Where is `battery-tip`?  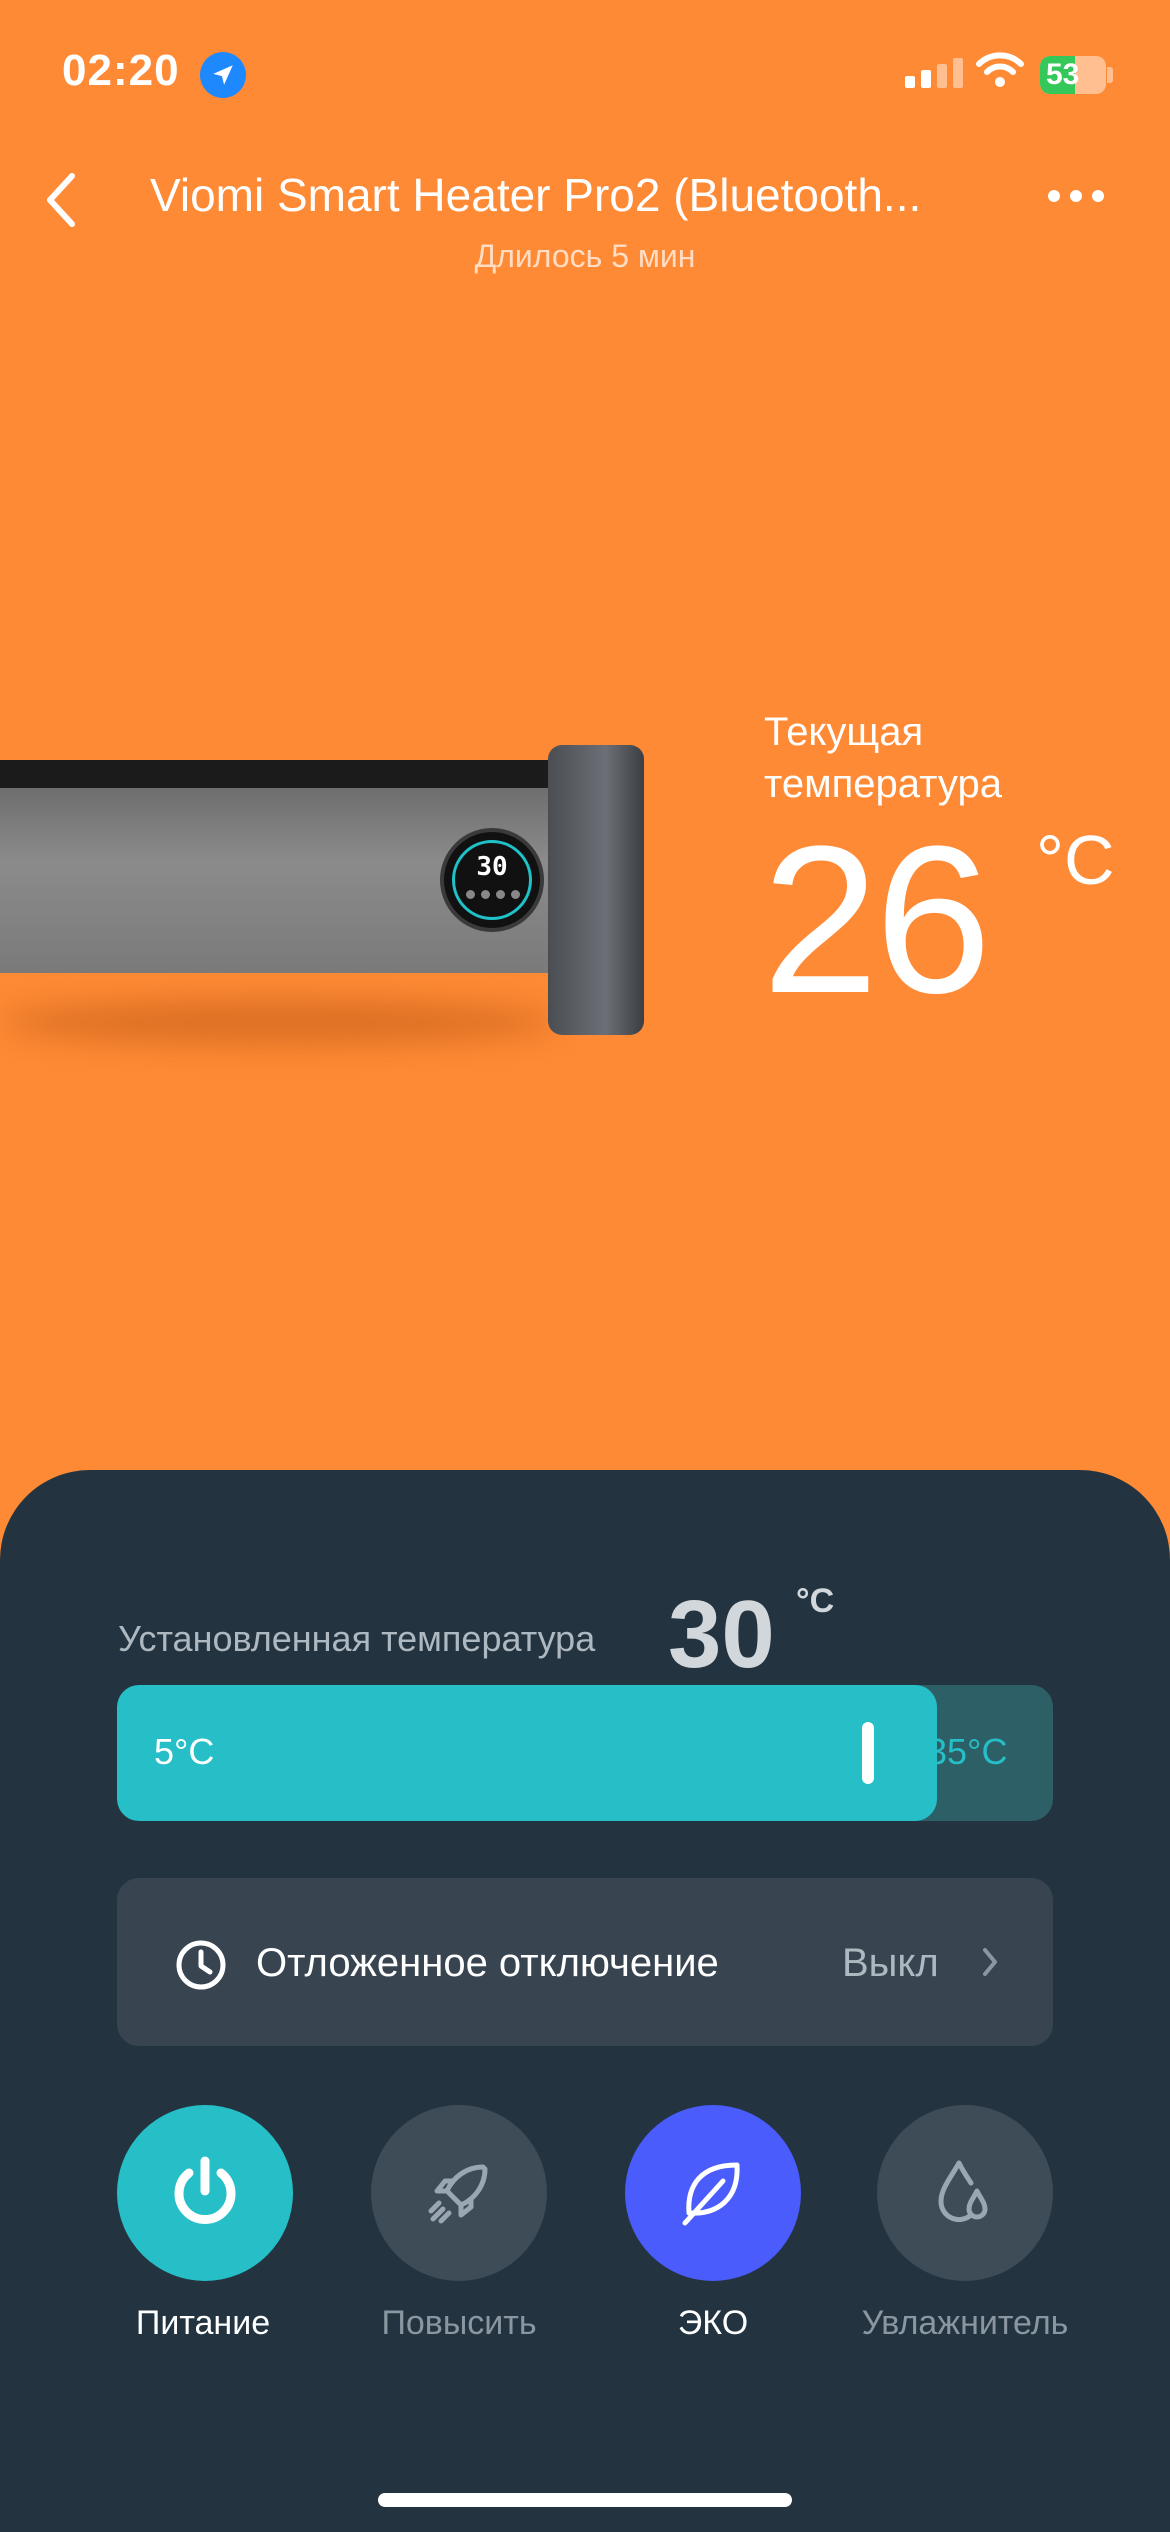
battery-tip is located at coordinates (1110, 75).